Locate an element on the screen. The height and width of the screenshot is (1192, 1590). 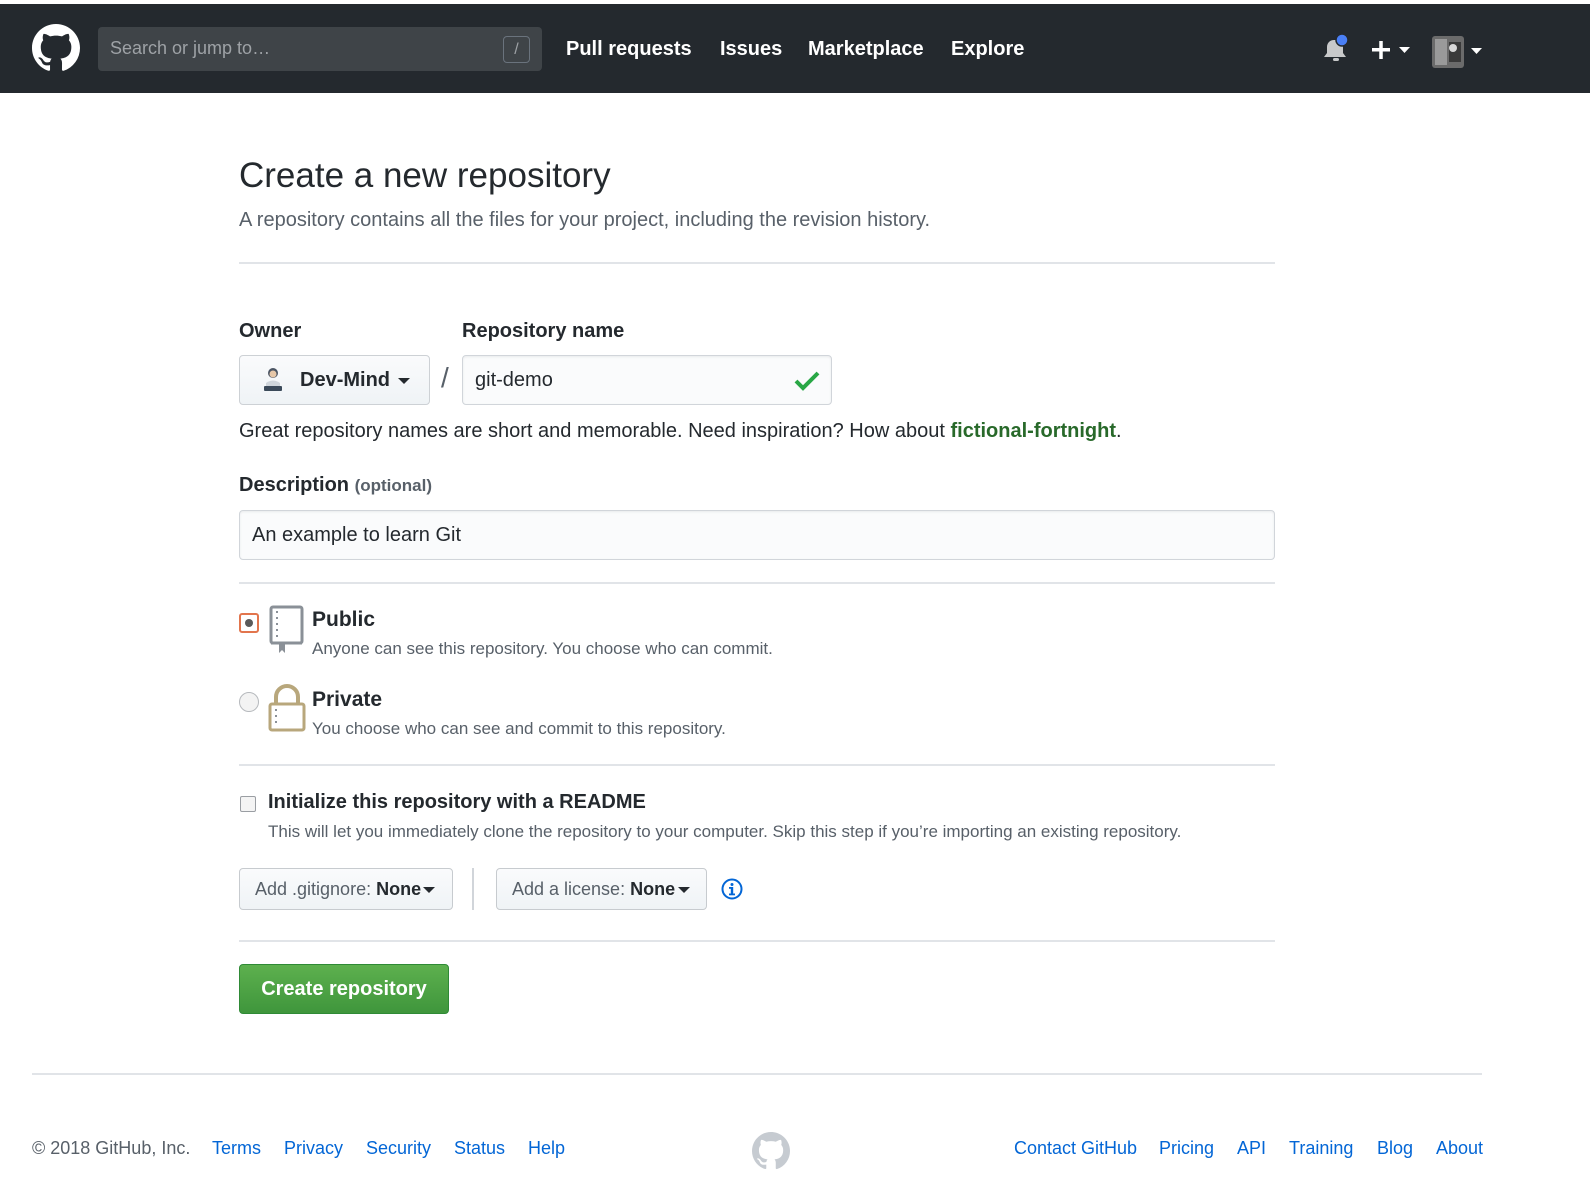
footer-link-blog: Blog is located at coordinates (1395, 1148).